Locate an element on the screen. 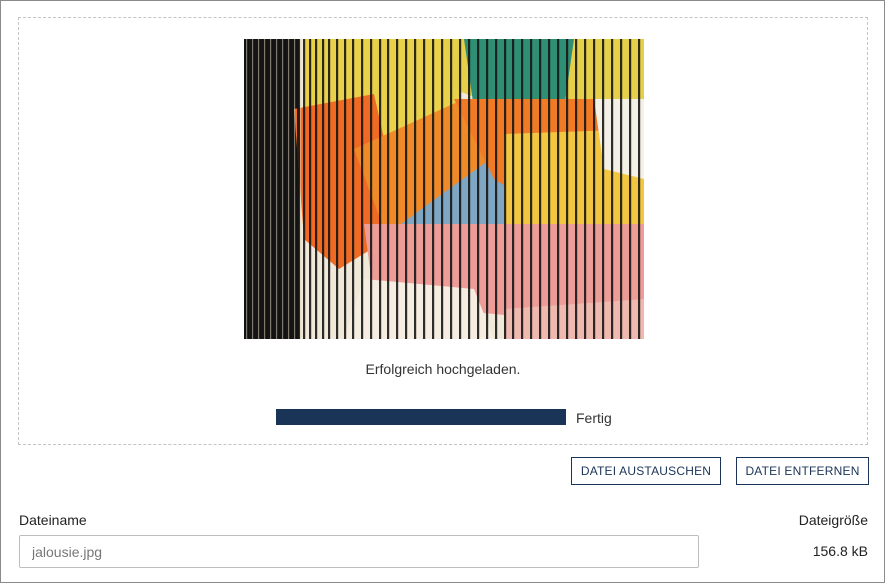 The width and height of the screenshot is (885, 583). upload-success-message: Erfolgreich hochgeladen. is located at coordinates (443, 369).